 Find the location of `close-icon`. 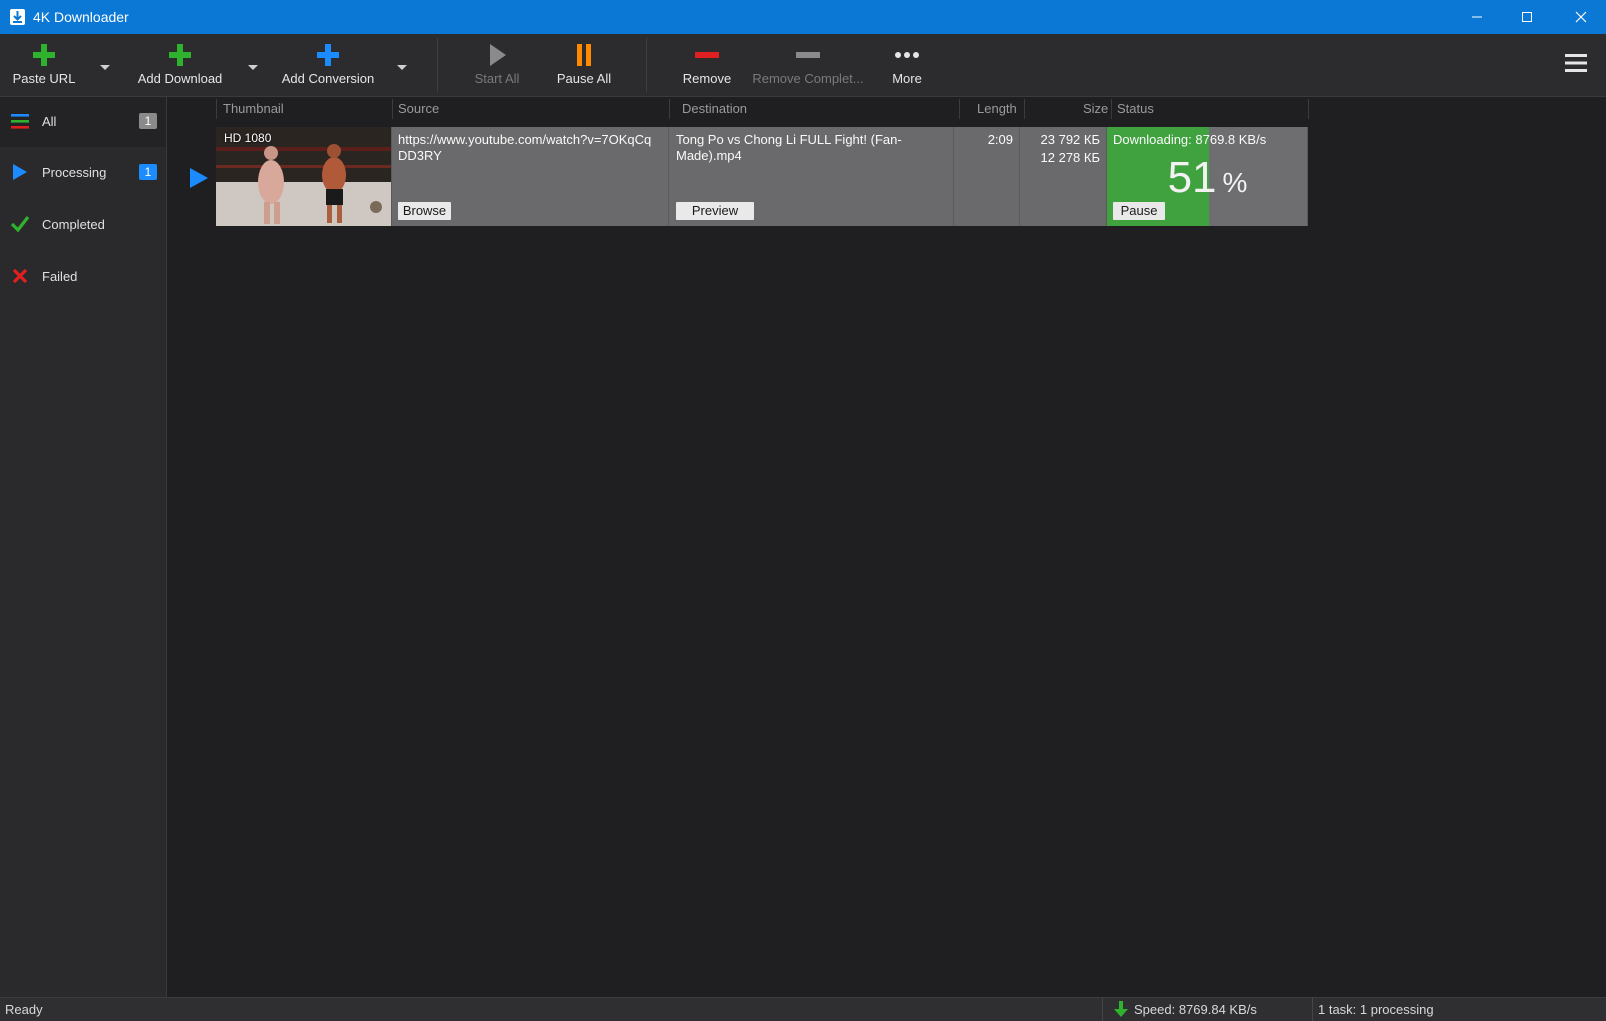

close-icon is located at coordinates (1581, 17).